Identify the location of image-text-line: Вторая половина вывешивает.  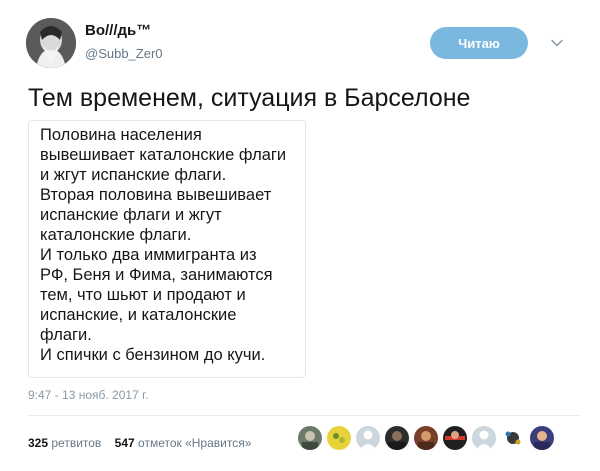
(156, 195).